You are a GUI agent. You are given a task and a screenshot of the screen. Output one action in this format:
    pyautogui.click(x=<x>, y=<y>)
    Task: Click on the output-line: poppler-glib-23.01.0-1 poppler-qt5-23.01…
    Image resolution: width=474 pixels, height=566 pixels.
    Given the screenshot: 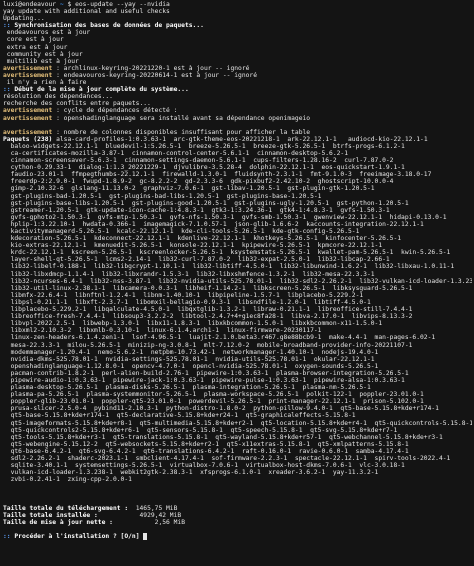 What is the action you would take?
    pyautogui.click(x=237, y=401)
    